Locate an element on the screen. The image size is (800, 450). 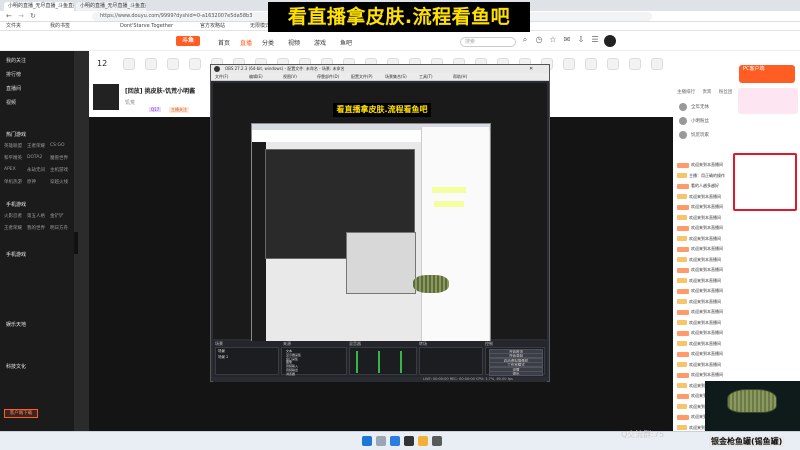
bookmark: 我的书签 is located at coordinates (60, 26).